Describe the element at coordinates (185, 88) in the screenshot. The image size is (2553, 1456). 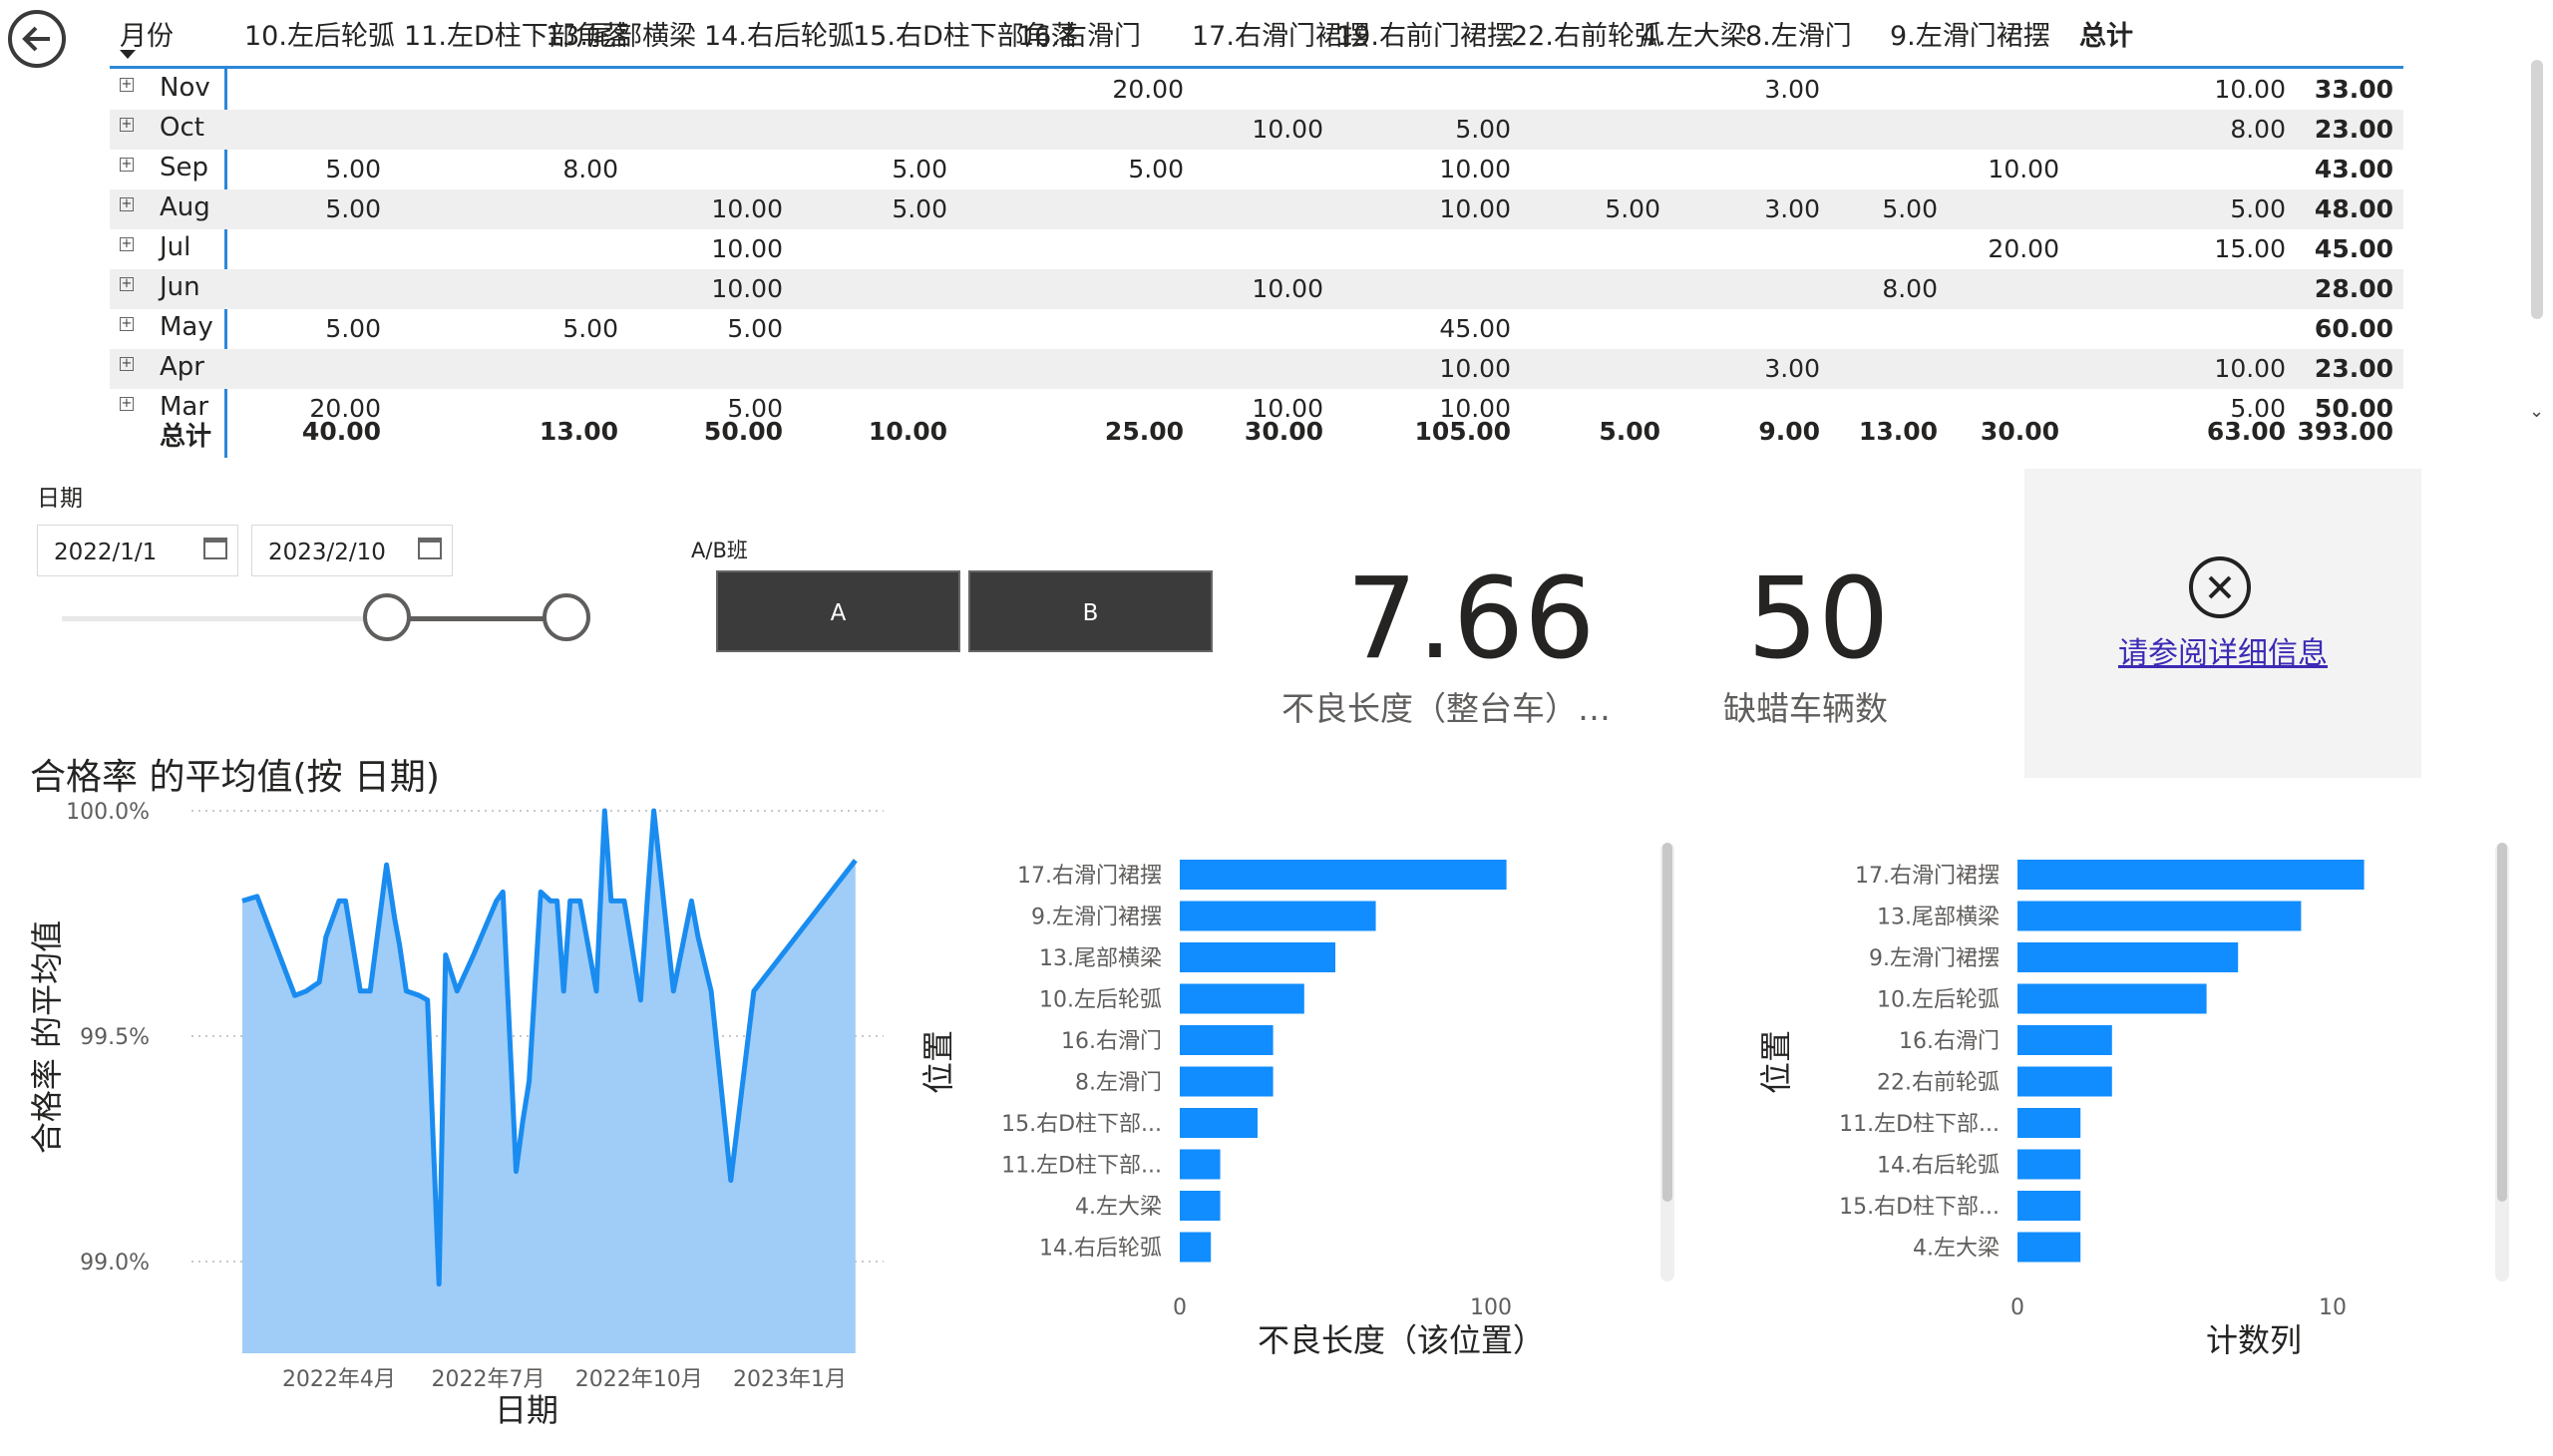
I see `row-label: Nov` at that location.